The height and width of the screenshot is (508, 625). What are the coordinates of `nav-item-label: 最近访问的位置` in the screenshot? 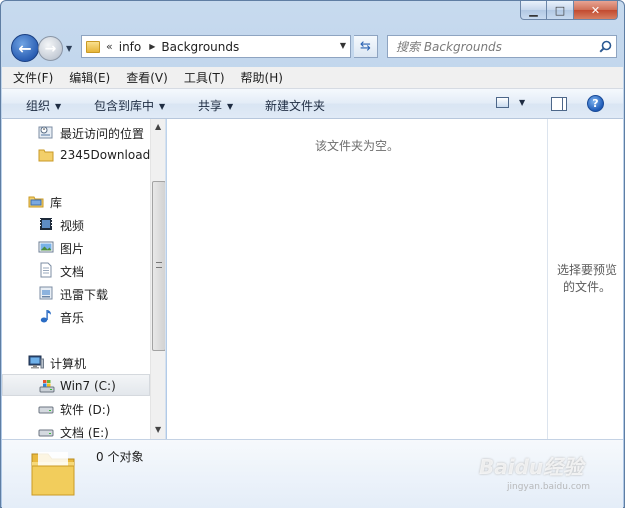 It's located at (102, 134).